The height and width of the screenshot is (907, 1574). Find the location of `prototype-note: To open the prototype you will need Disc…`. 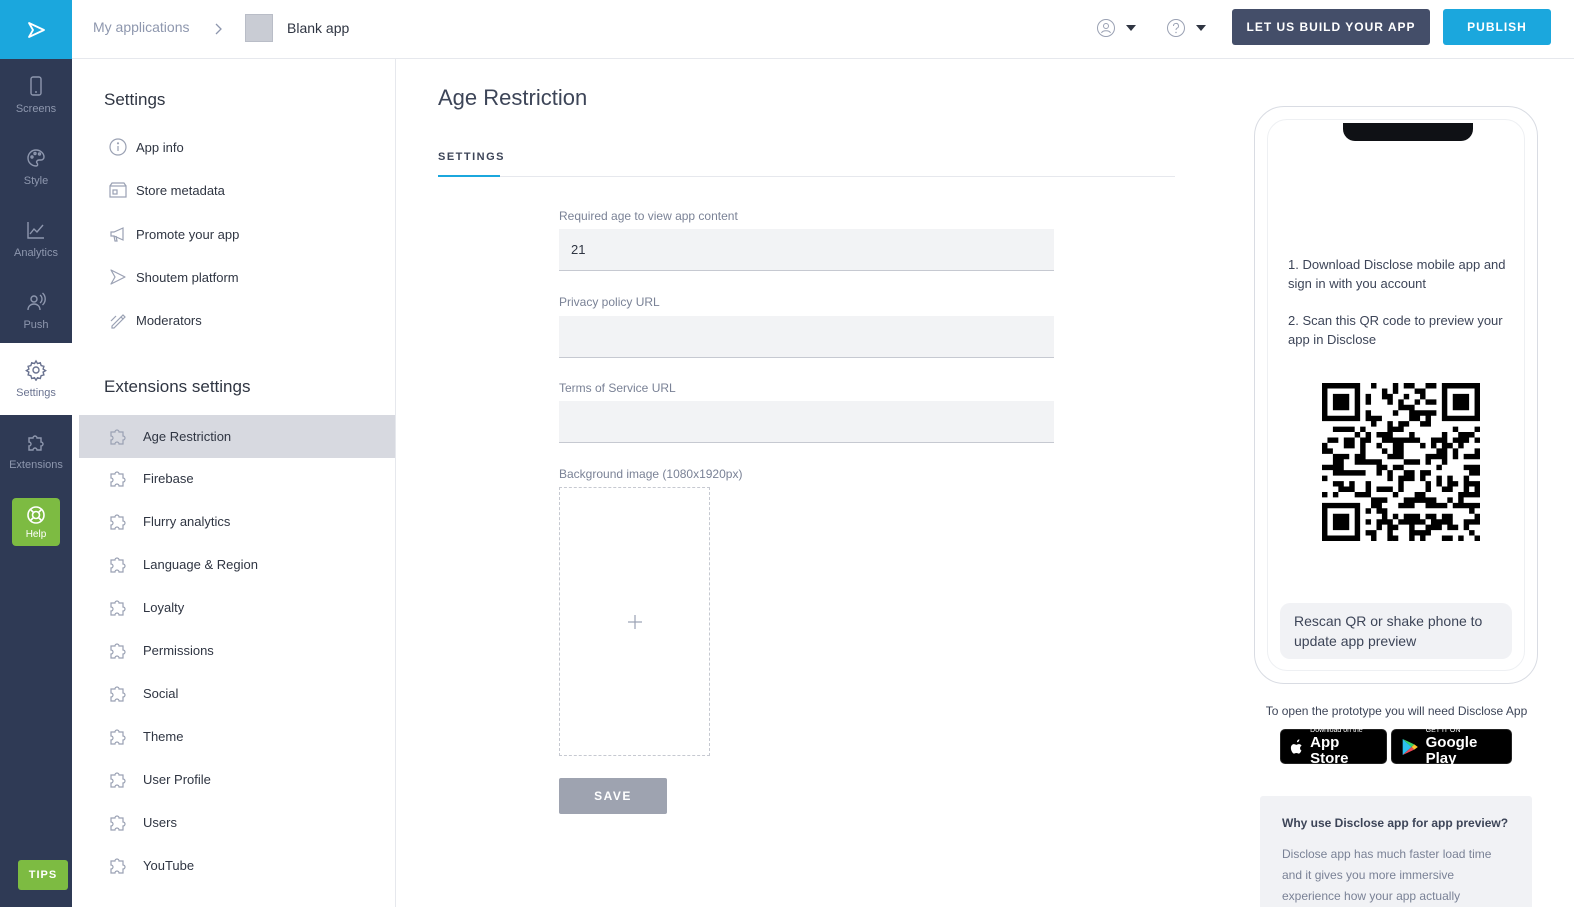

prototype-note: To open the prototype you will need Disc… is located at coordinates (1396, 711).